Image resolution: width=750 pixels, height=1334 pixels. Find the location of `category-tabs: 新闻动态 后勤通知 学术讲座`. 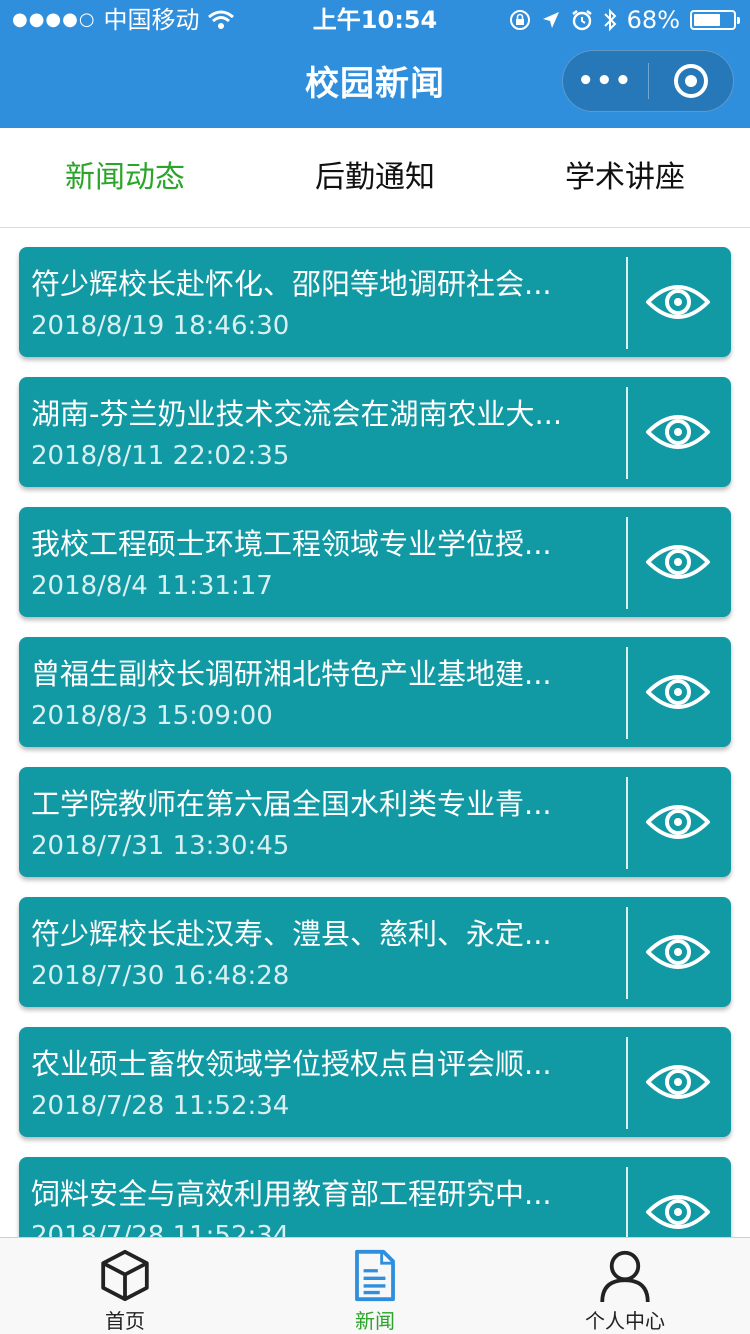

category-tabs: 新闻动态 后勤通知 学术讲座 is located at coordinates (375, 178).